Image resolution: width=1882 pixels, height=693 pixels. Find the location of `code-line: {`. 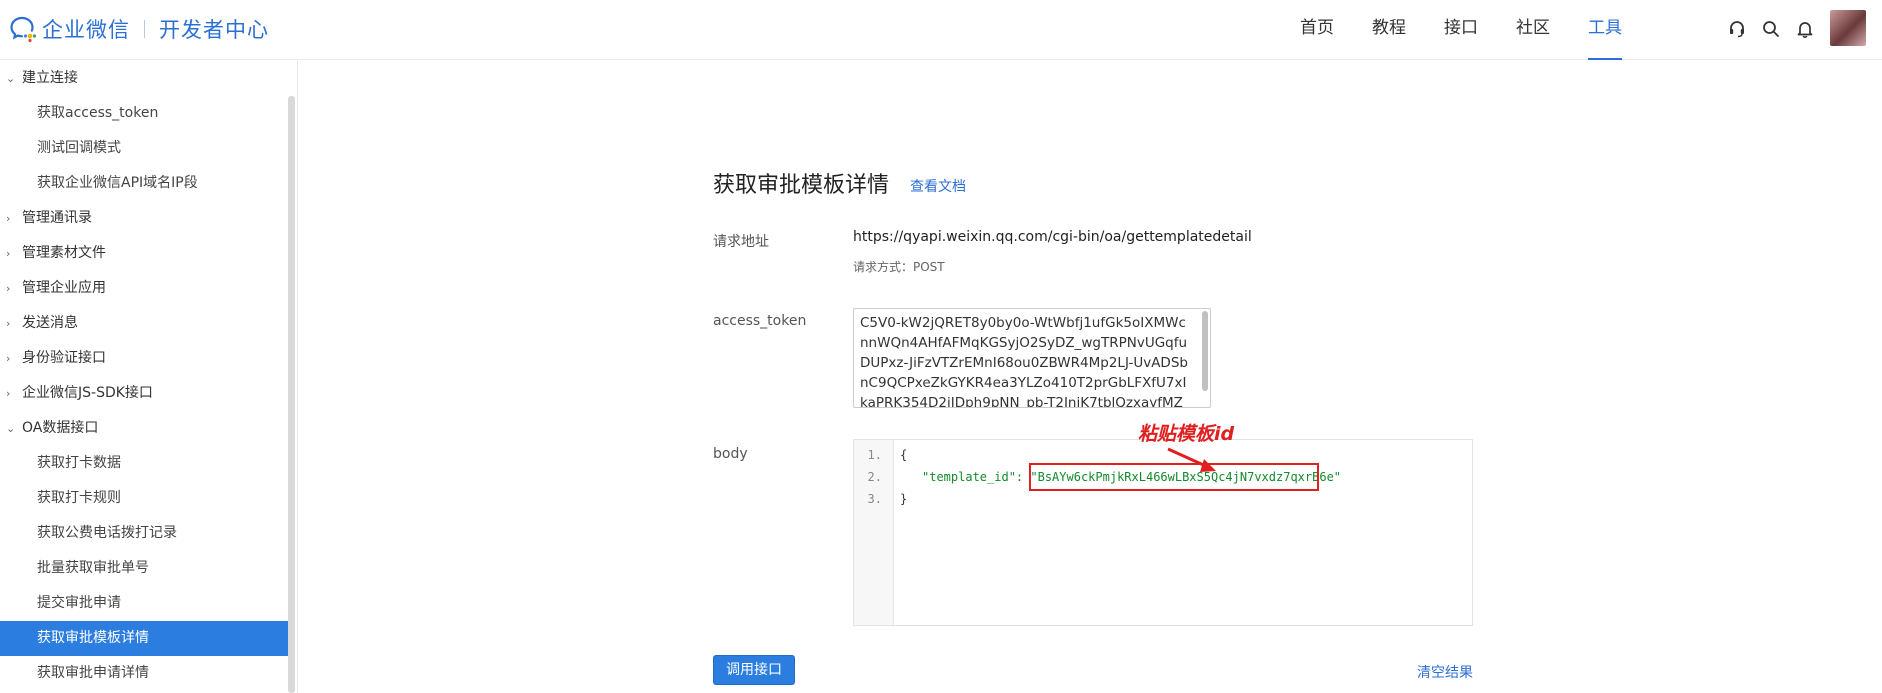

code-line: { is located at coordinates (904, 455).